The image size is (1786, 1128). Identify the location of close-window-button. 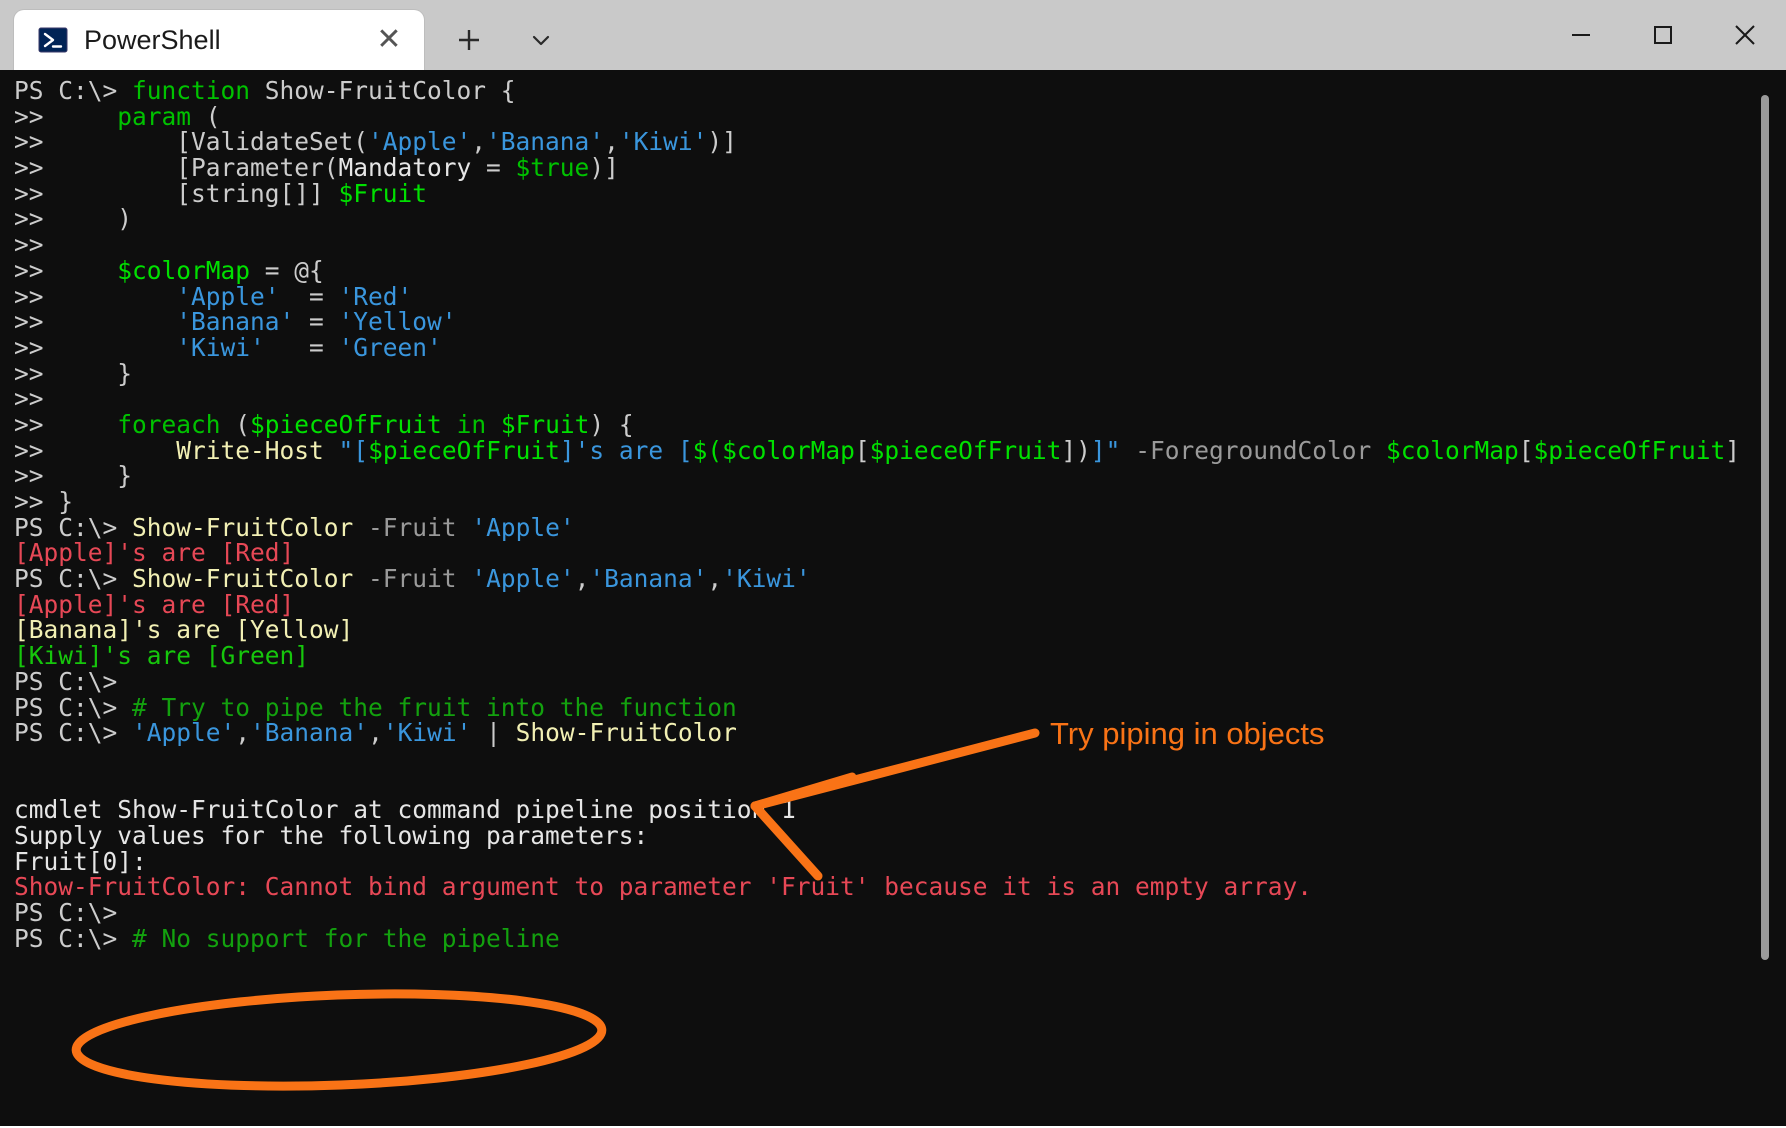
(1745, 35).